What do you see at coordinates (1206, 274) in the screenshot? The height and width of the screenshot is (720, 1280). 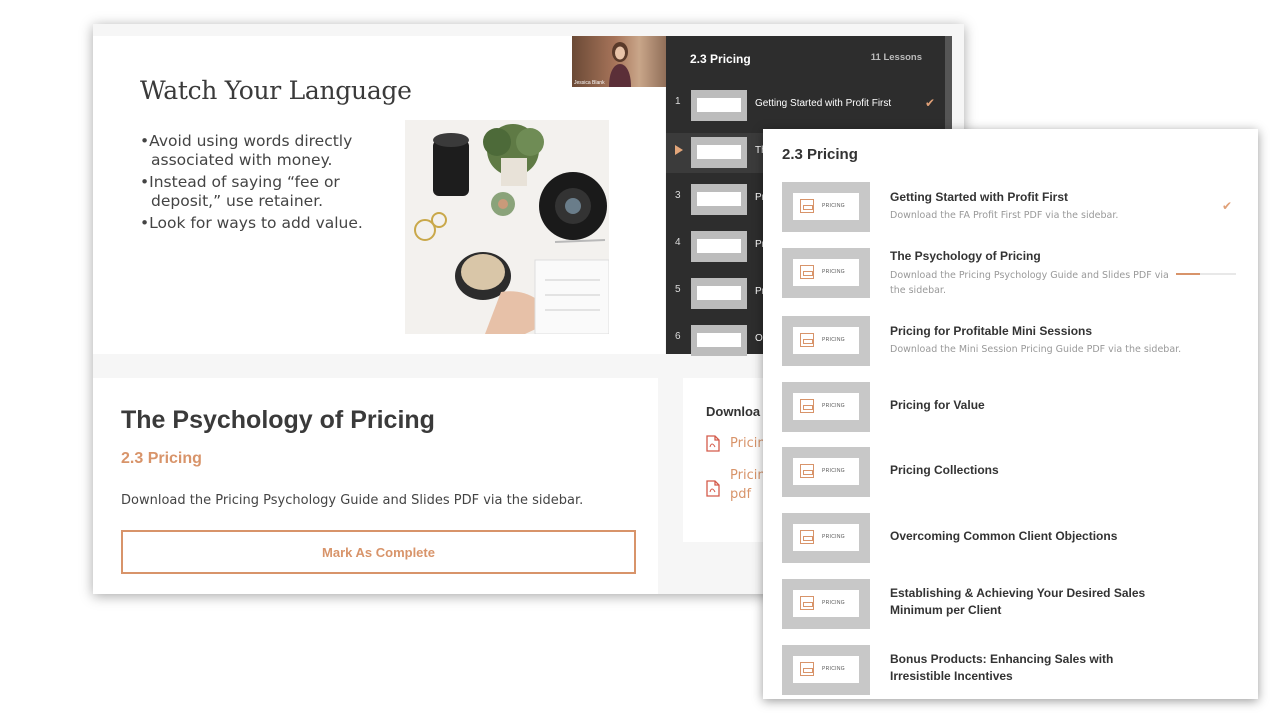 I see `lesson-progress-bar` at bounding box center [1206, 274].